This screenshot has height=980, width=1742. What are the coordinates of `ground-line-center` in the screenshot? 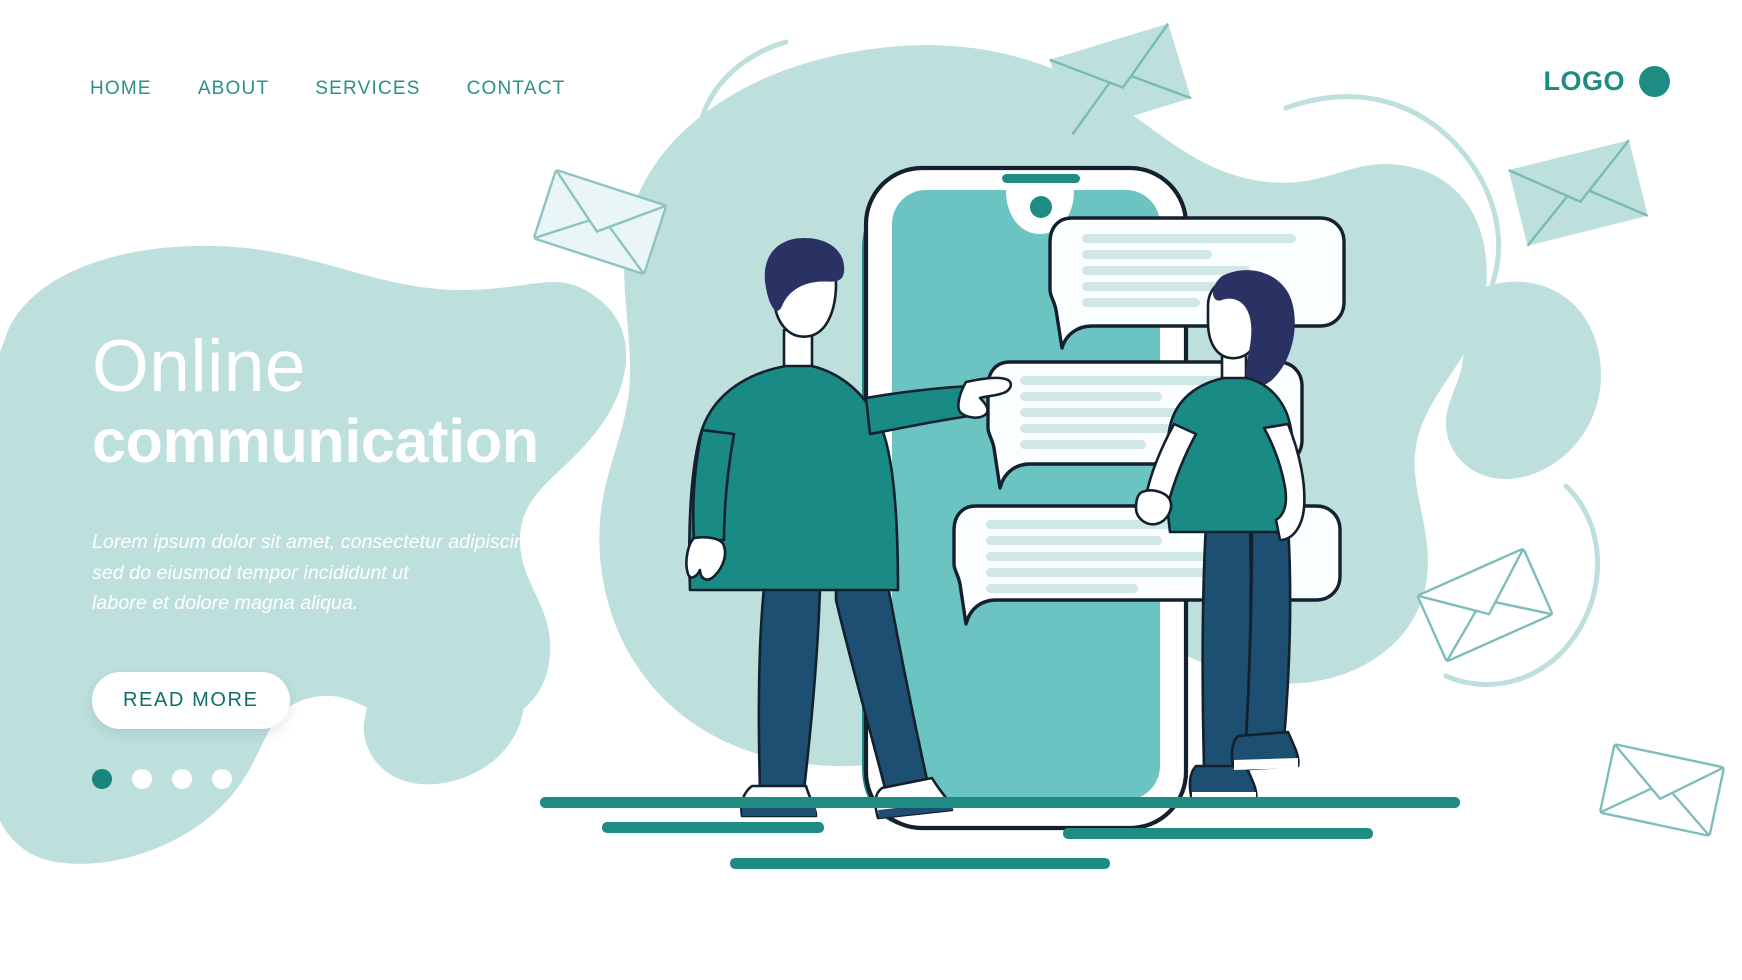 It's located at (920, 863).